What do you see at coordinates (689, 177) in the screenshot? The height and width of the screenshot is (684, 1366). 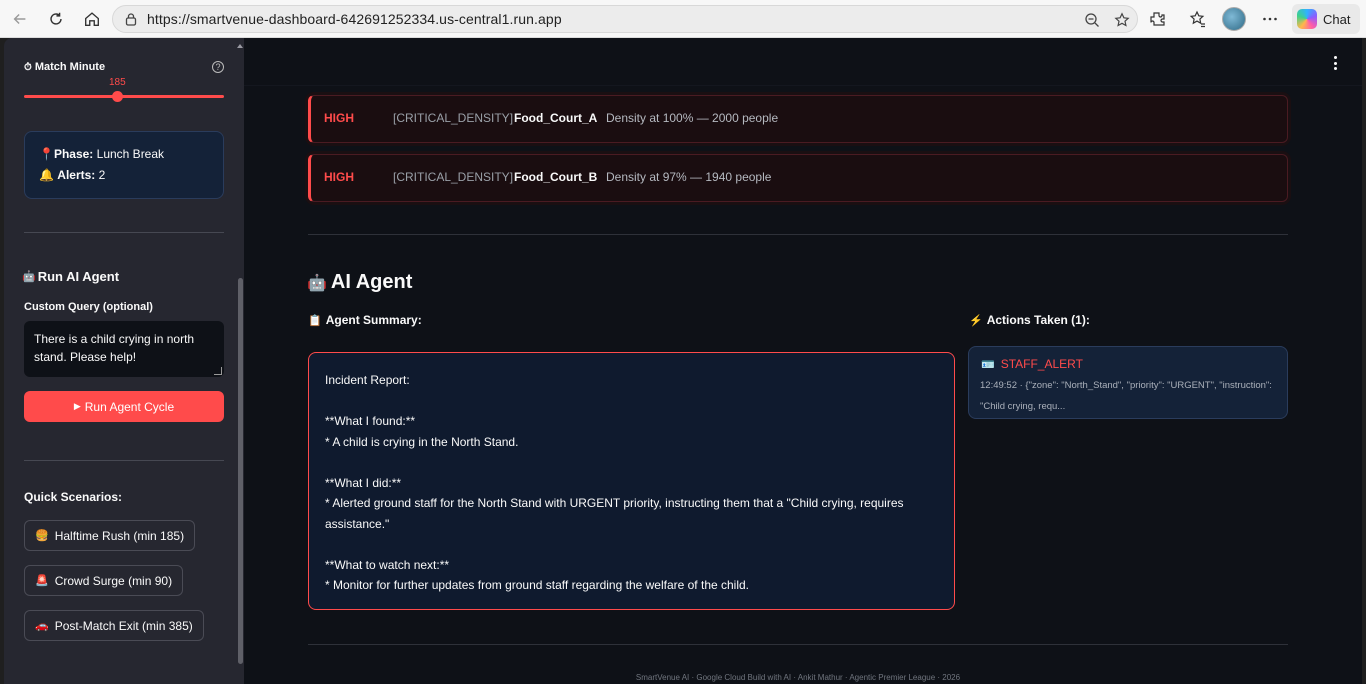 I see `alert-description: Density at 97% — 1940 people` at bounding box center [689, 177].